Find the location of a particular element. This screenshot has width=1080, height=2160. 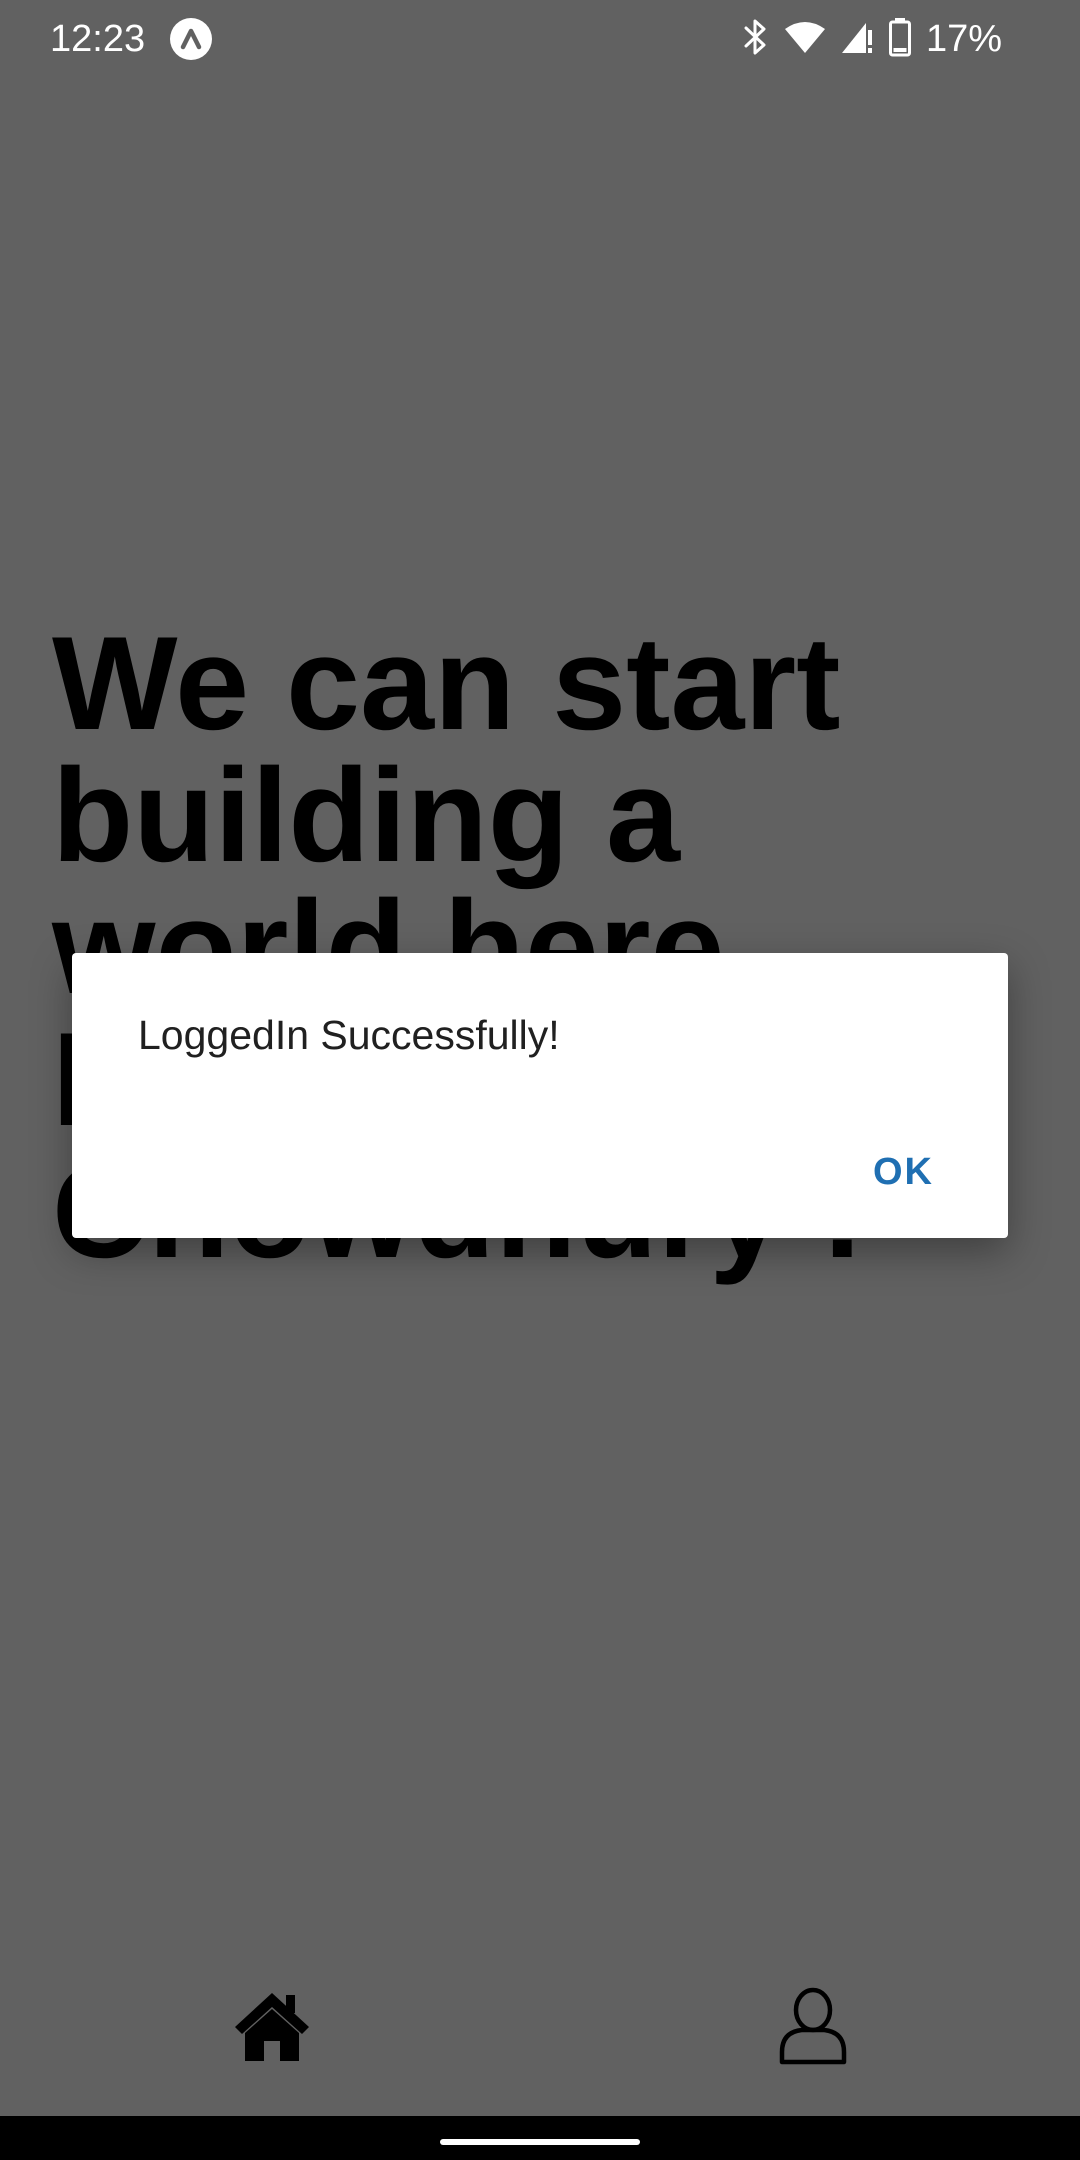

nav-home-tab is located at coordinates (272, 2028).